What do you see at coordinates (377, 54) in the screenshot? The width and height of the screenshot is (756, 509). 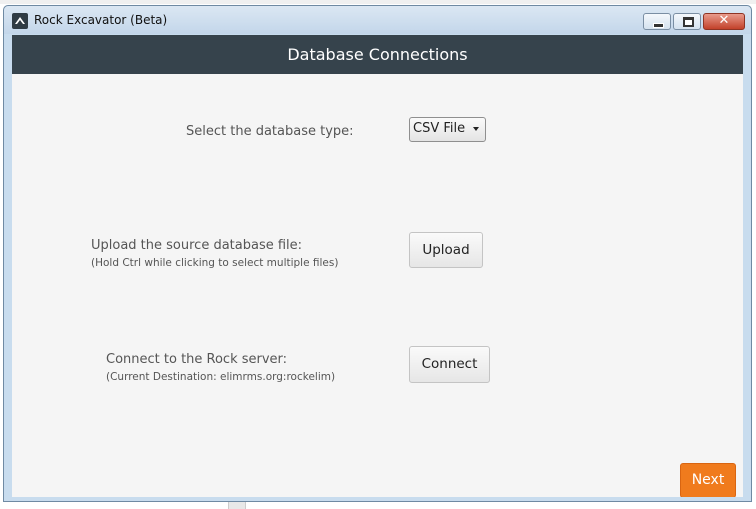 I see `page-title: Database Connections` at bounding box center [377, 54].